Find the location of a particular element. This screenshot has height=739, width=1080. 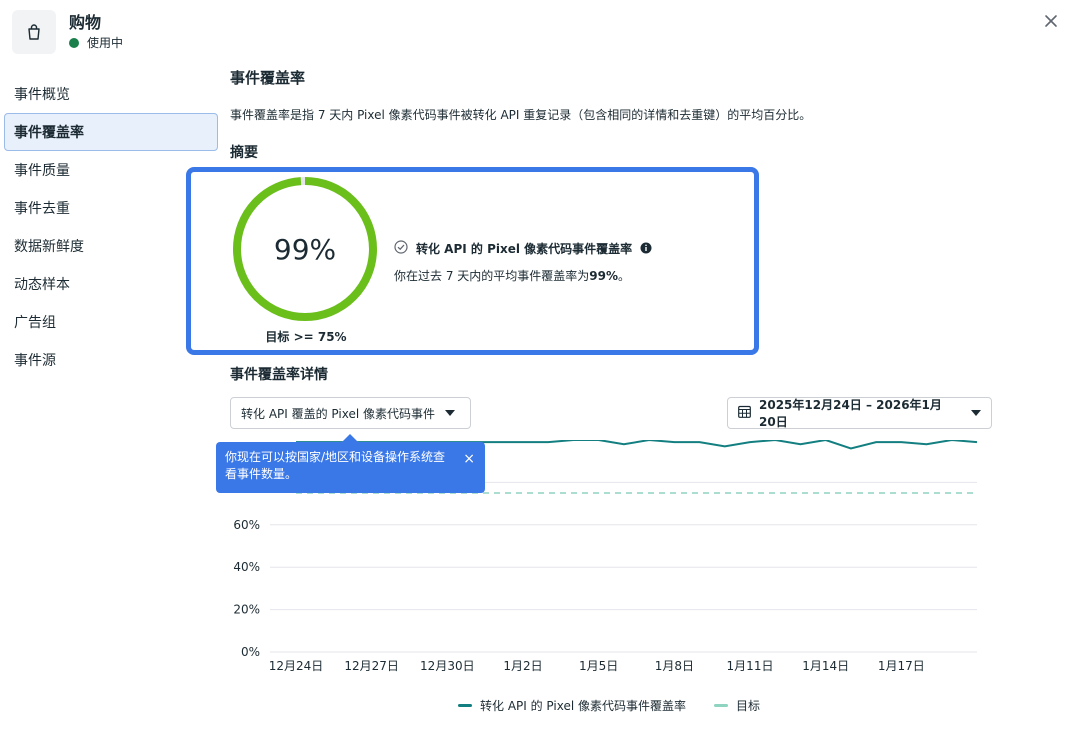

chart-legend: 转化 API 的 Pixel 像素代码事件覆盖率 目标 is located at coordinates (623, 705).